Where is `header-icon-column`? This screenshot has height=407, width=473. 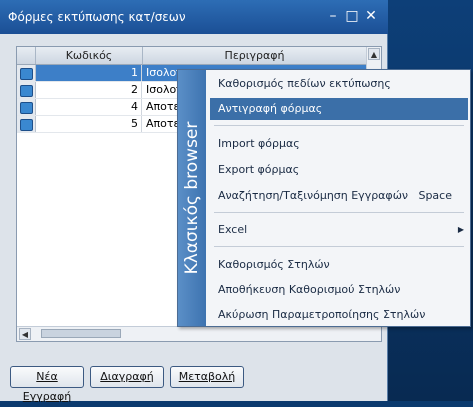
header-icon-column is located at coordinates (26, 55).